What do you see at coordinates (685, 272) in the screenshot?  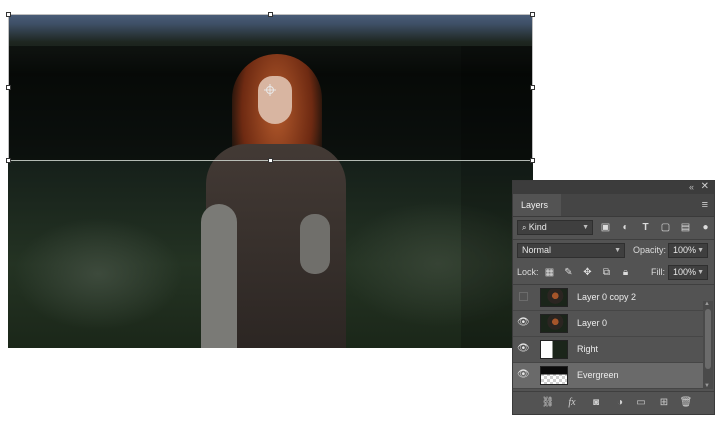 I see `fill-value: 100%` at bounding box center [685, 272].